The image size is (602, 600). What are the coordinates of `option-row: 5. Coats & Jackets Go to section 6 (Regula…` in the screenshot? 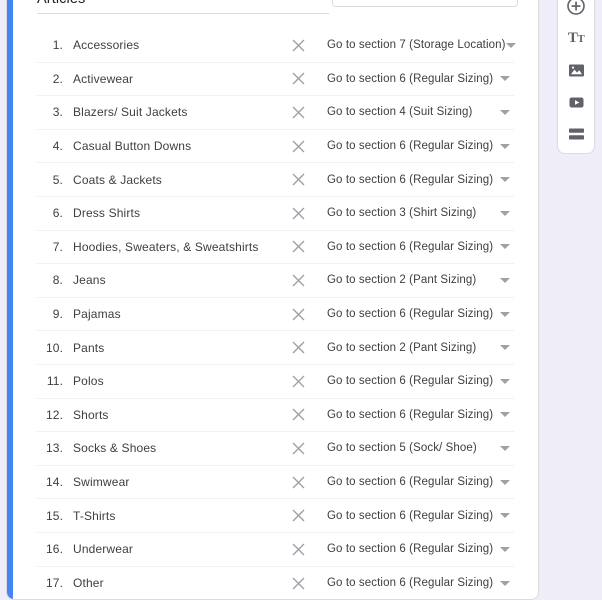 It's located at (275, 180).